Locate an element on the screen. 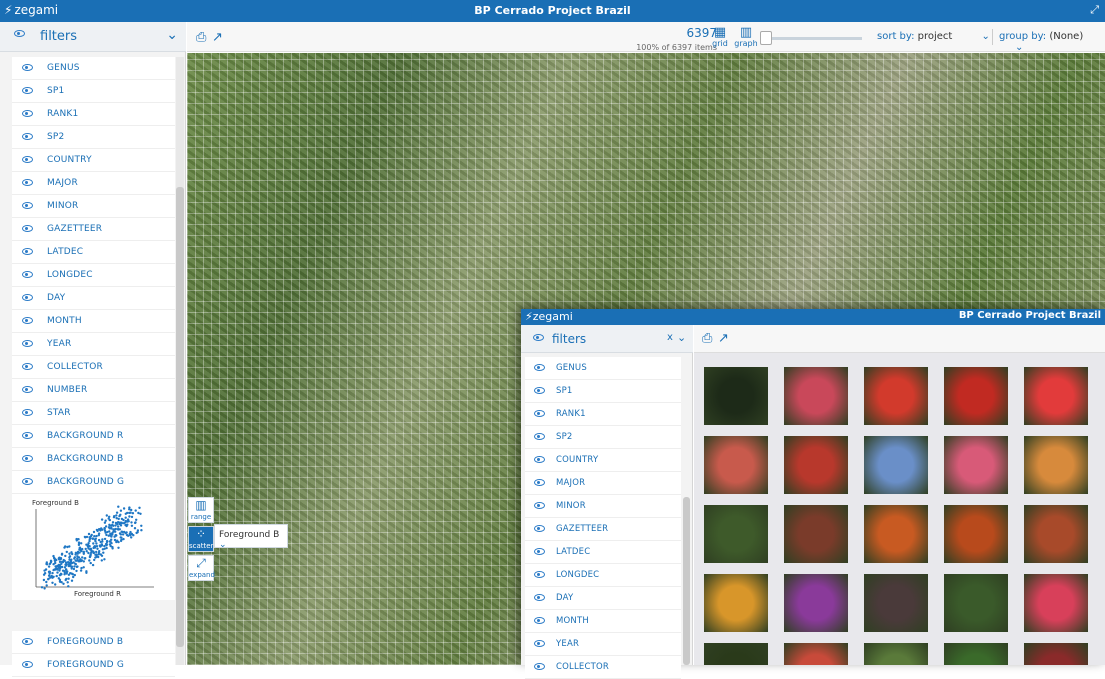 The width and height of the screenshot is (1105, 679). fullscreen-icon: ⤢ is located at coordinates (1094, 10).